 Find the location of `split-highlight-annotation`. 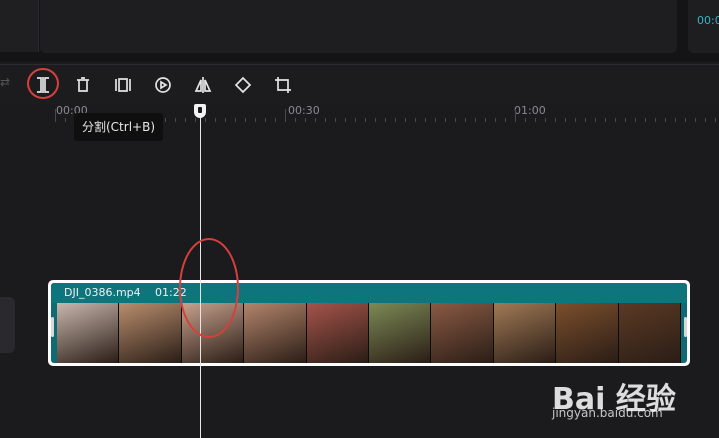

split-highlight-annotation is located at coordinates (43, 83).